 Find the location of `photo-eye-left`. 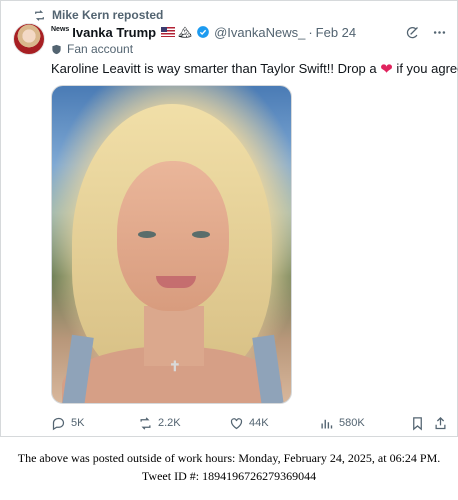

photo-eye-left is located at coordinates (147, 234).